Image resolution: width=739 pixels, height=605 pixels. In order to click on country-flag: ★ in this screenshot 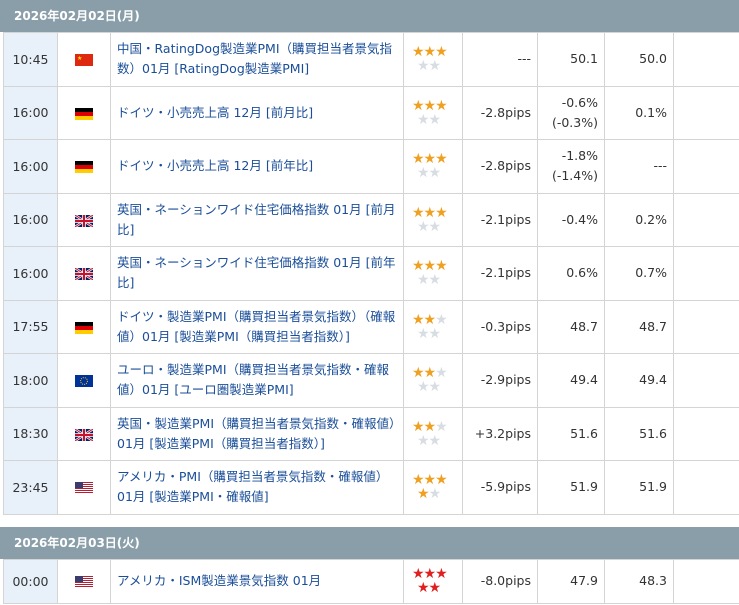, I will do `click(84, 59)`.